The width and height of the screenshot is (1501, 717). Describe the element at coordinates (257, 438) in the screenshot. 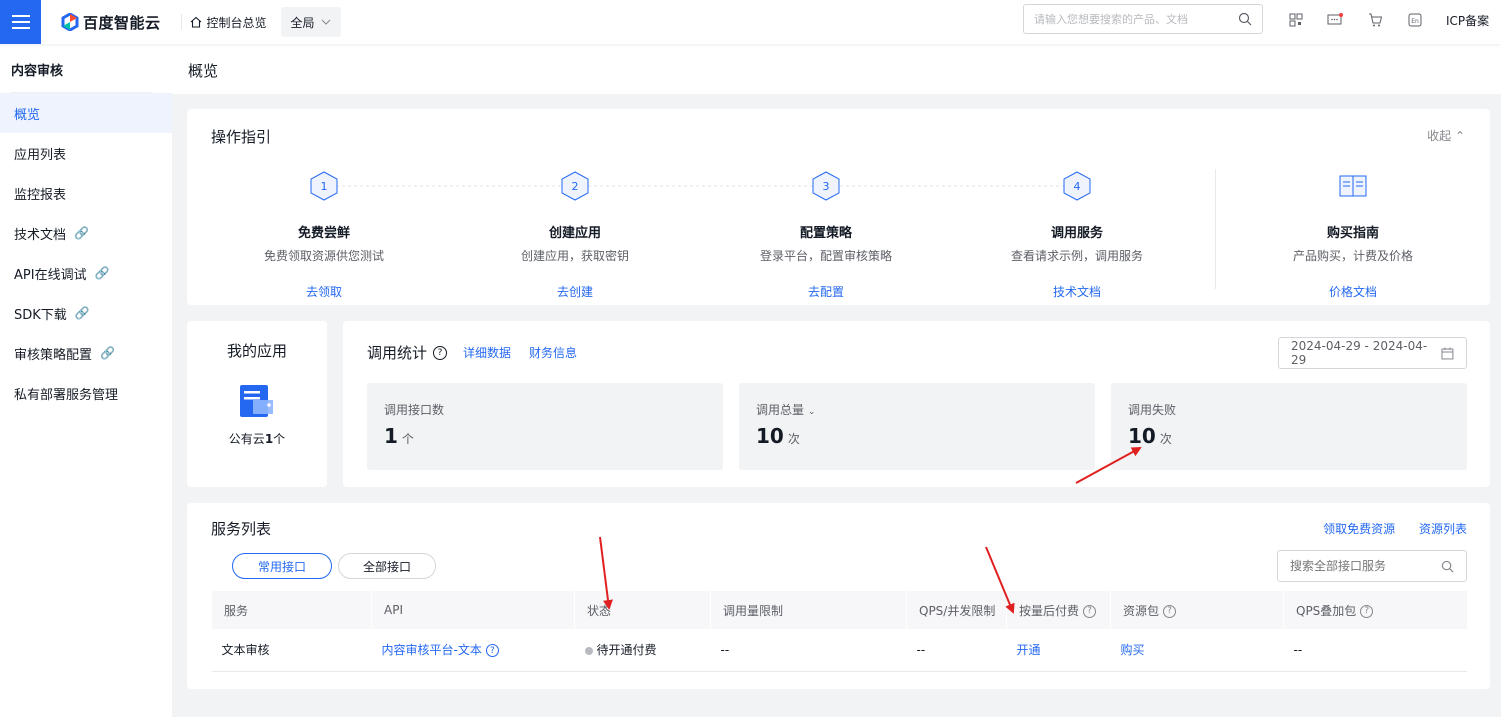

I see `public-cloud-count: 公有云1个` at that location.